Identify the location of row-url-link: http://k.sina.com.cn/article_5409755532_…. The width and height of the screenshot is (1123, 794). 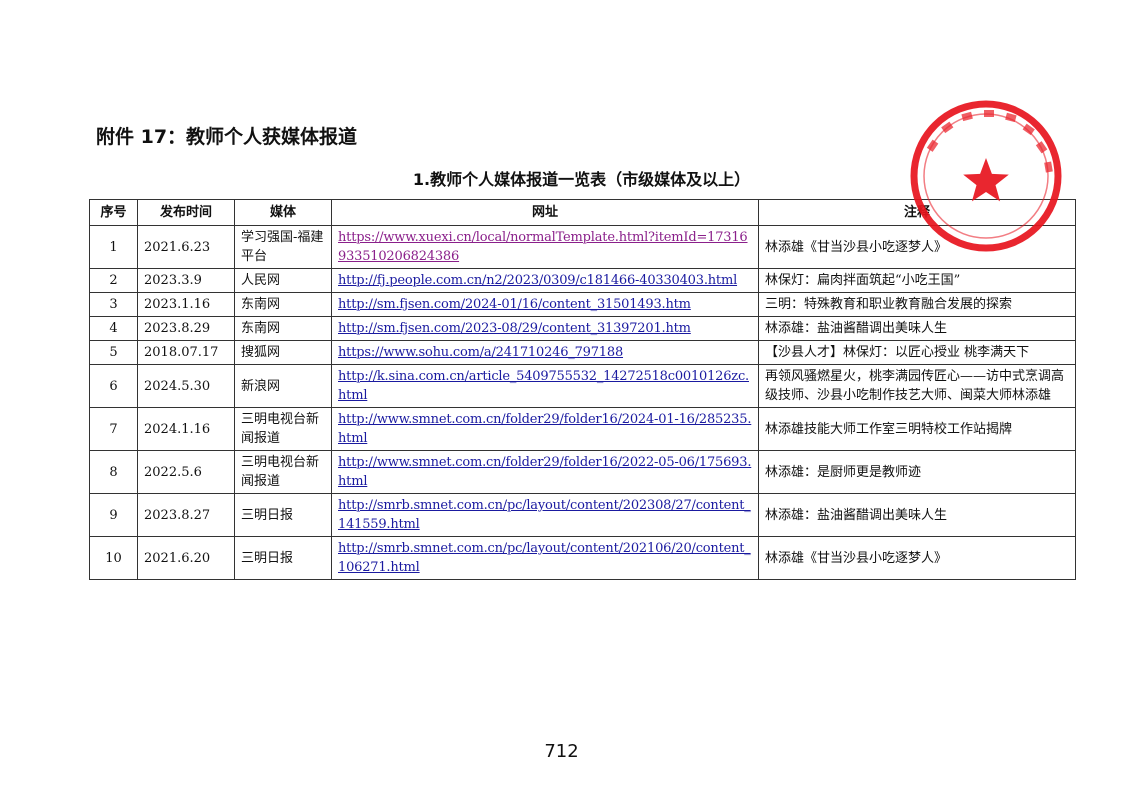
(543, 386).